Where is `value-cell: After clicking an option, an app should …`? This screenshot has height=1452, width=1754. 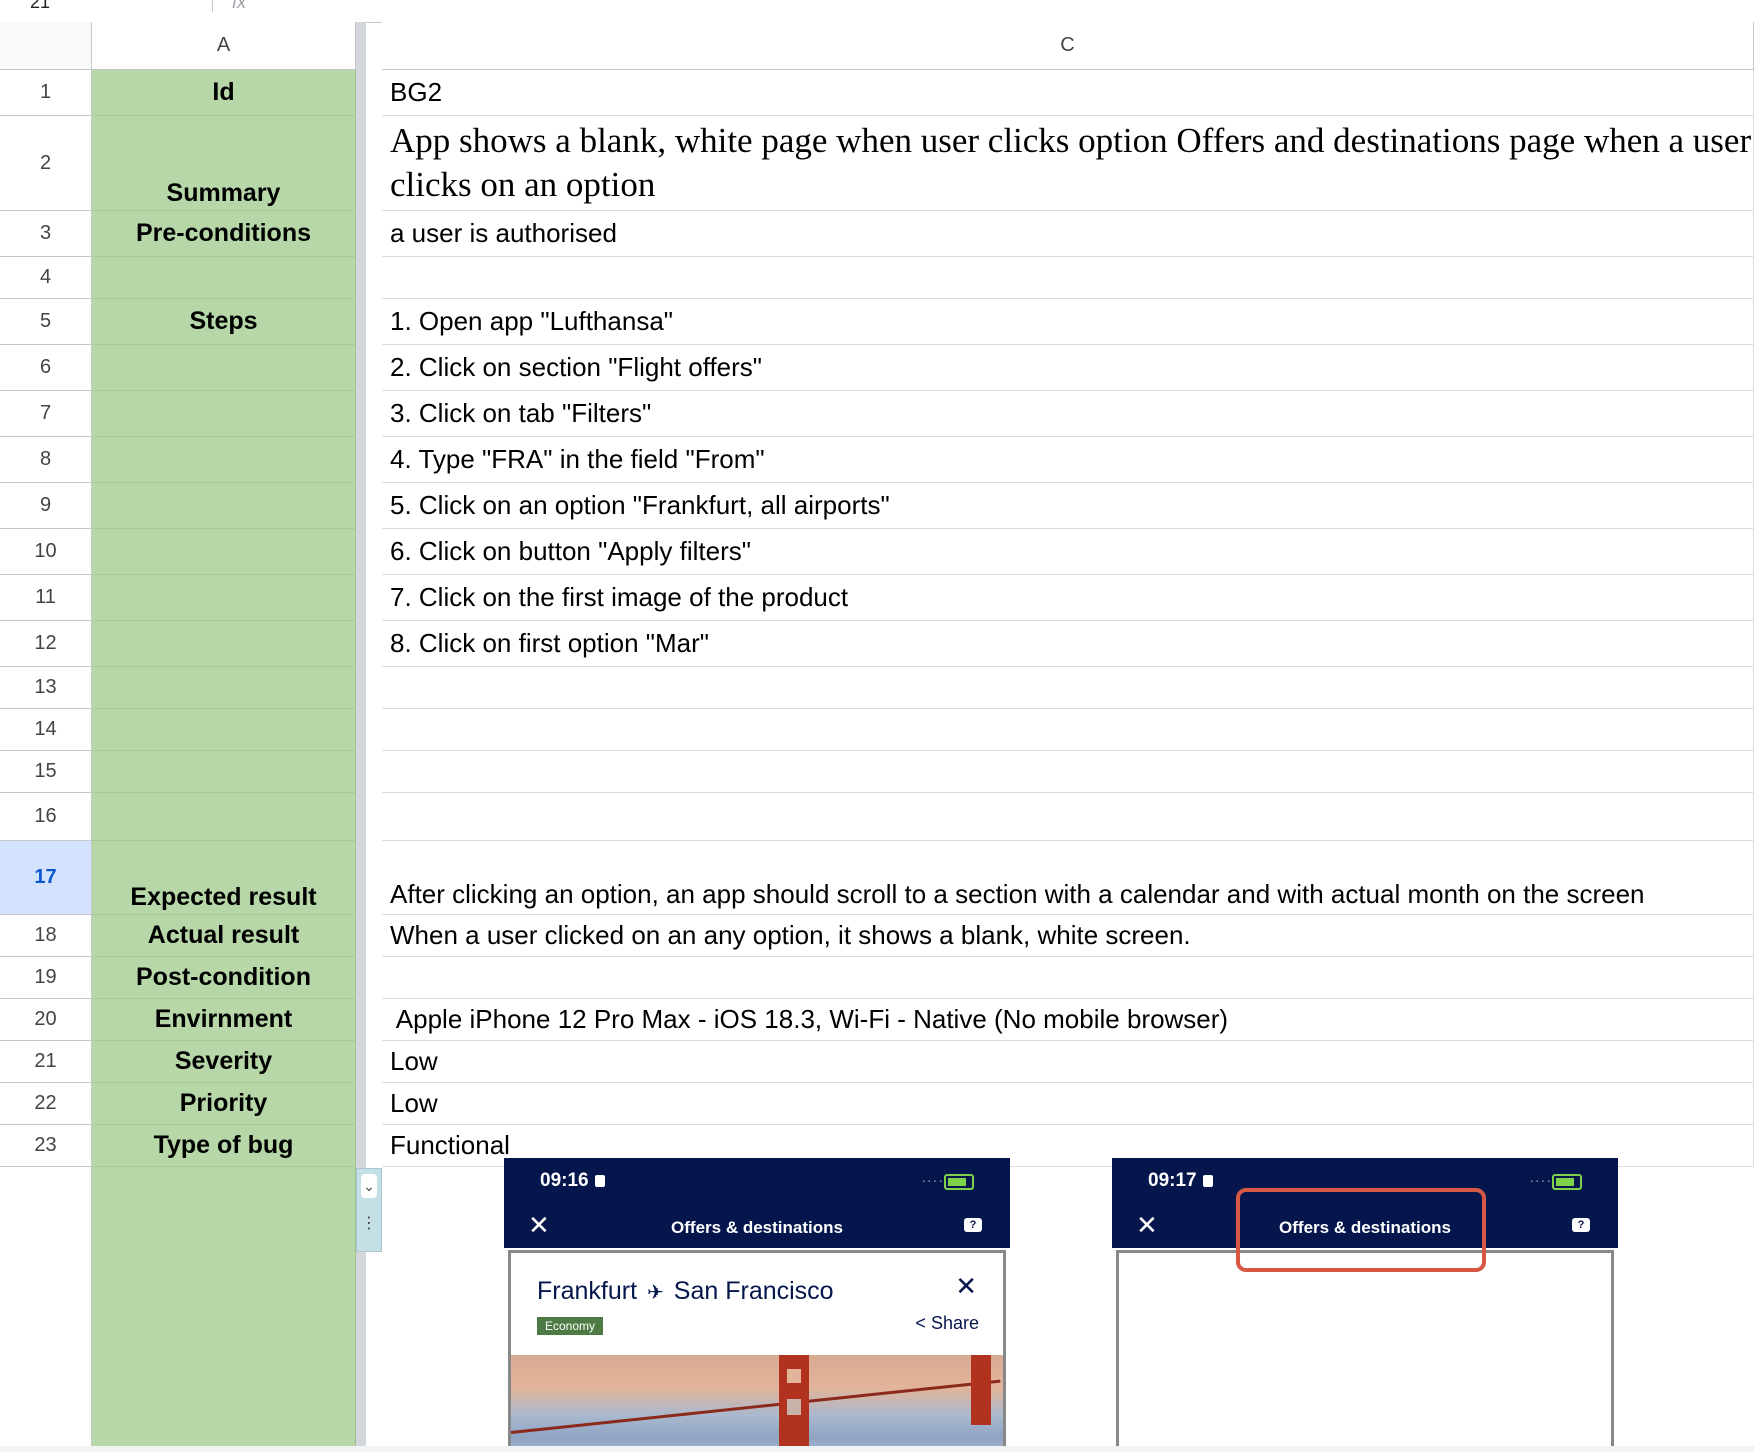 value-cell: After clicking an option, an app should … is located at coordinates (1068, 878).